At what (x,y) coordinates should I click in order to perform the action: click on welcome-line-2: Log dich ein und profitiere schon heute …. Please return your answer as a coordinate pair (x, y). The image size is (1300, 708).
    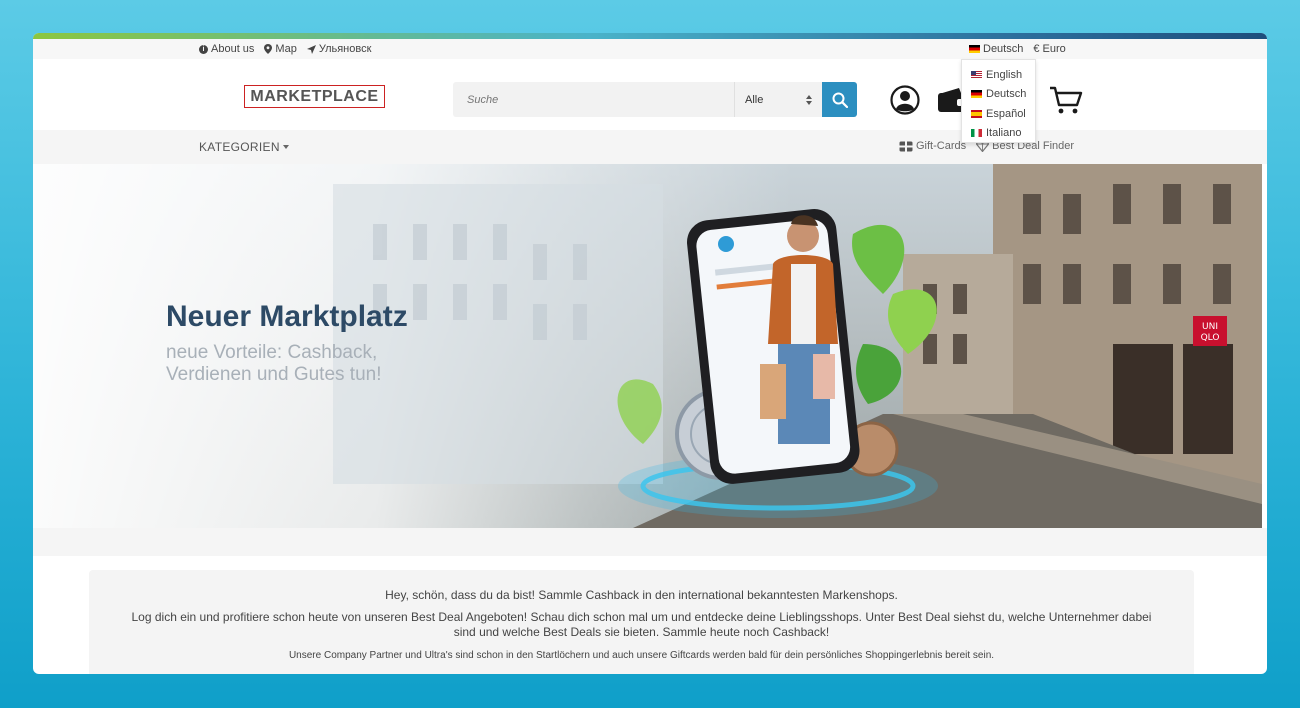
    Looking at the image, I should click on (641, 624).